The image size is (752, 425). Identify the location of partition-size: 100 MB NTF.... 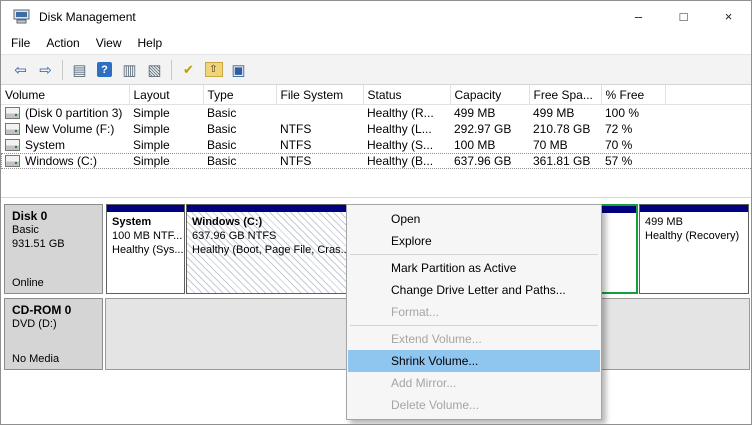
(147, 236).